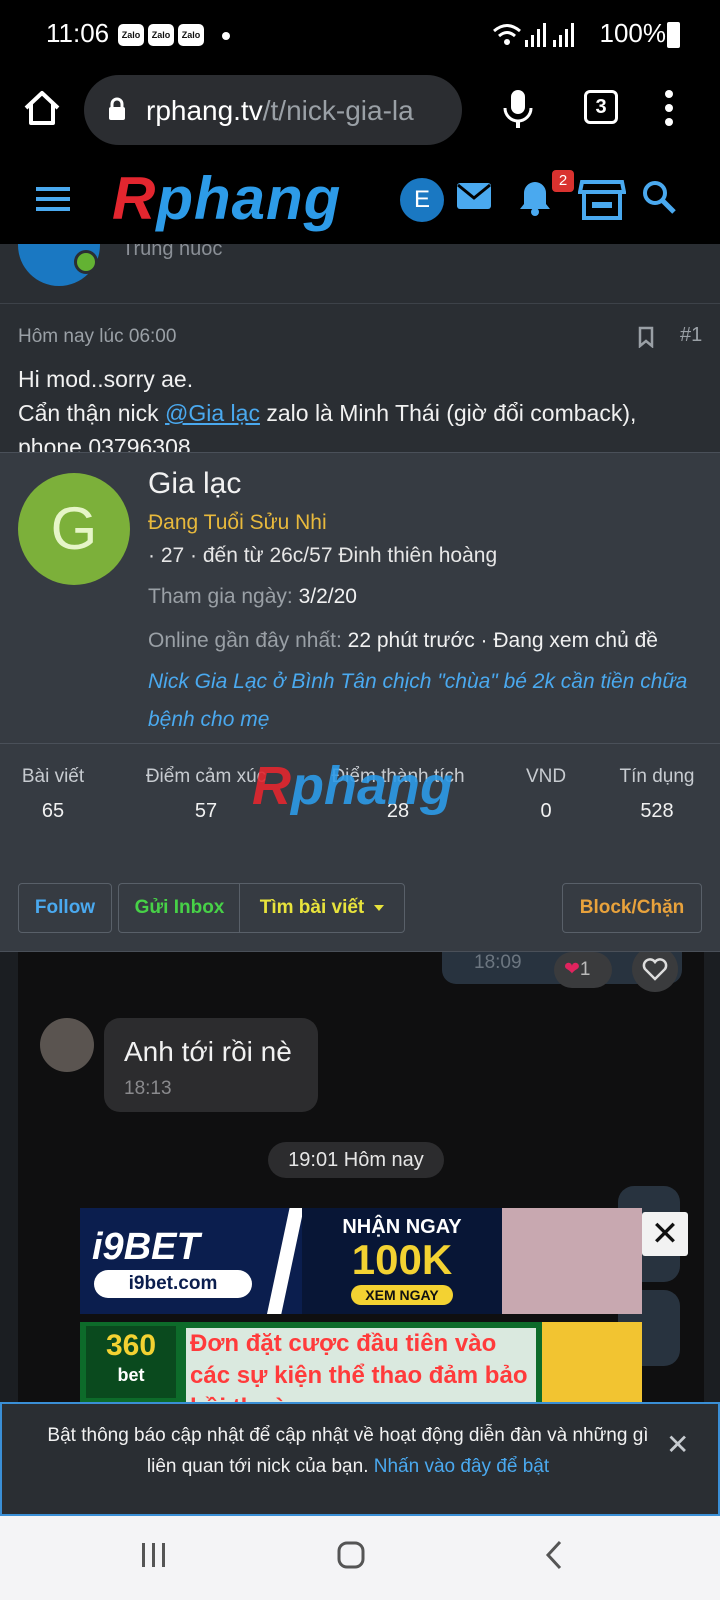 This screenshot has width=720, height=1600. I want to click on chat-day-separator: 19:01 Hôm nay, so click(356, 1160).